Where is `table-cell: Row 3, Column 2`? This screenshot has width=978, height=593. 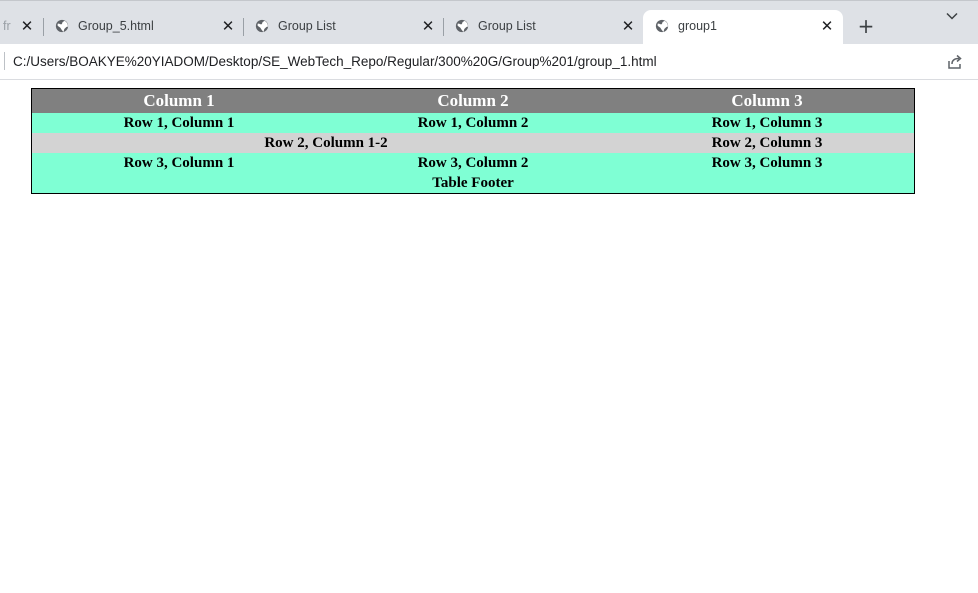 table-cell: Row 3, Column 2 is located at coordinates (473, 163).